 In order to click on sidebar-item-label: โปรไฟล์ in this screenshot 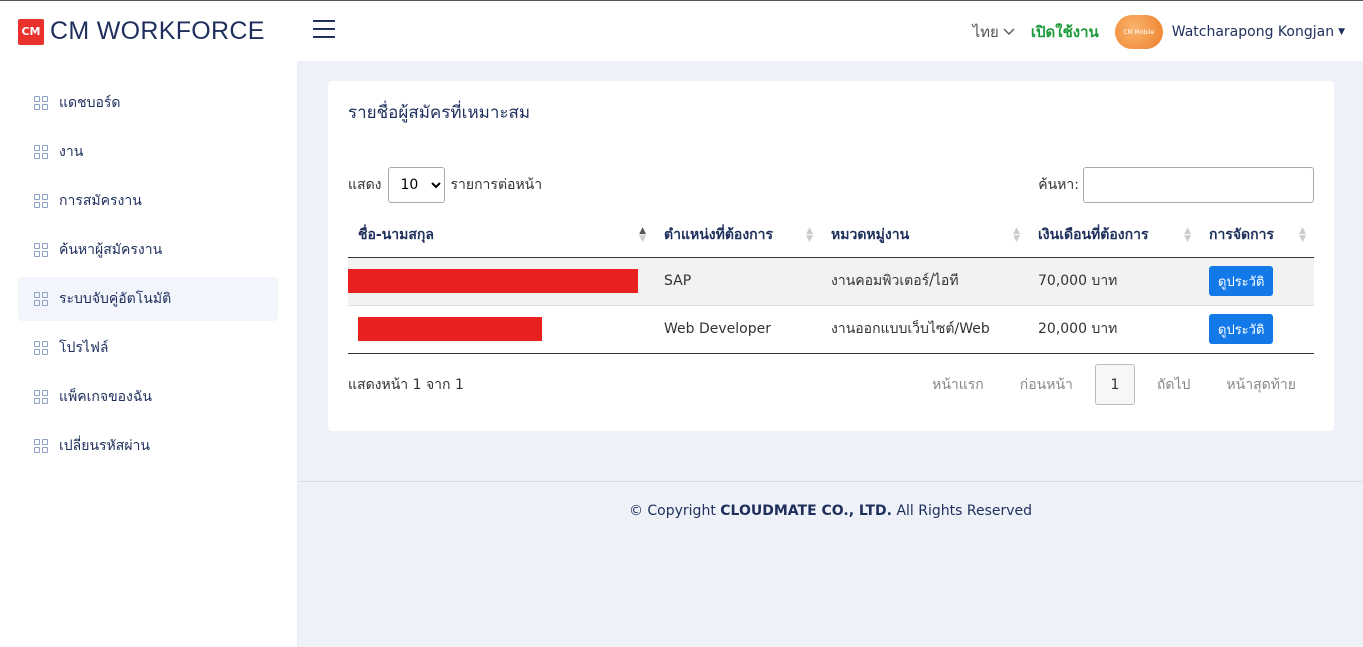, I will do `click(84, 348)`.